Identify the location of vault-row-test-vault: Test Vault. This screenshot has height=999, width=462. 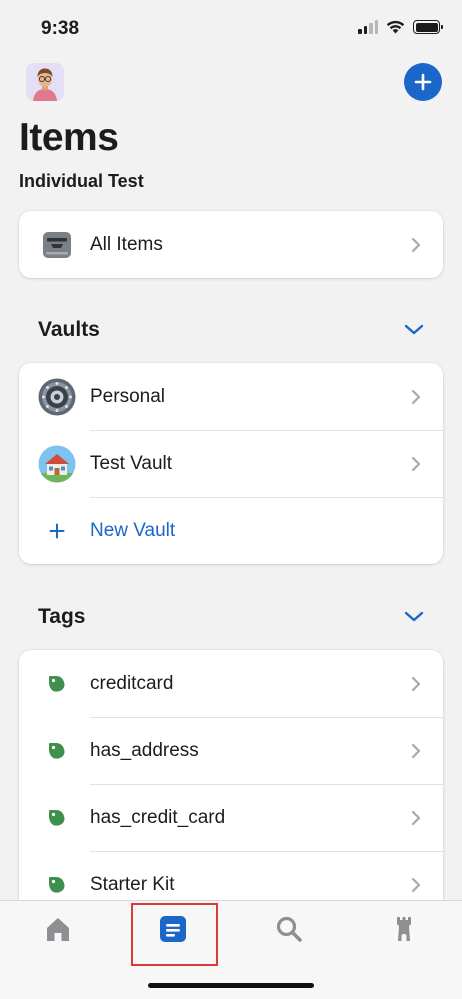
(231, 463).